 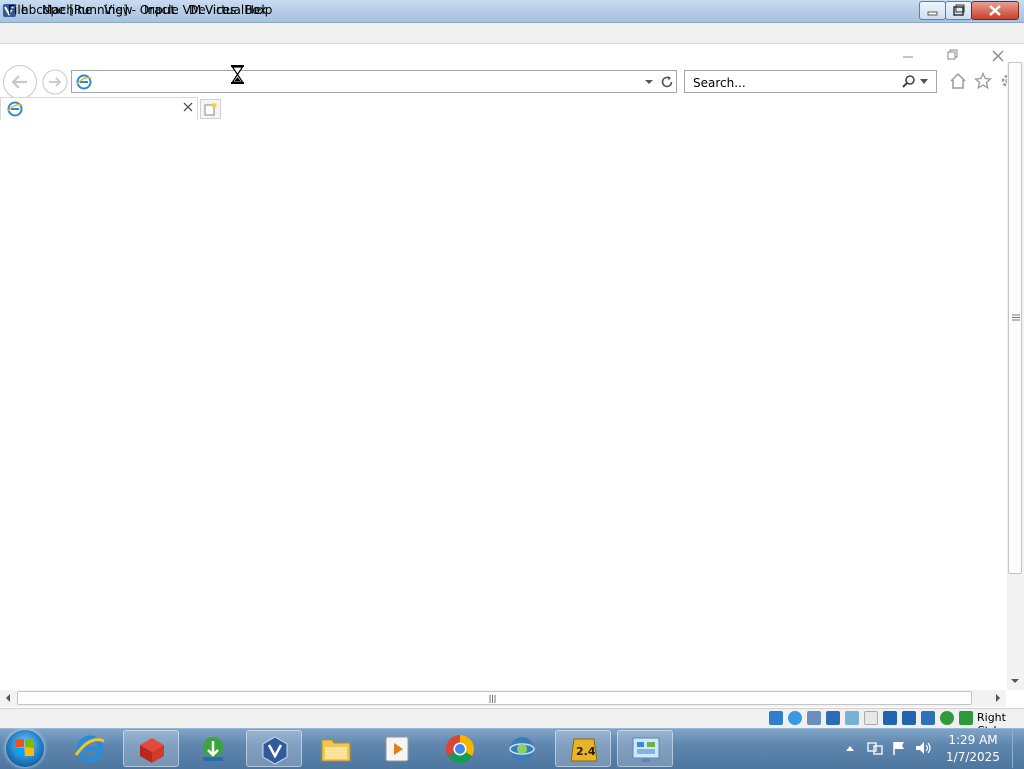 I want to click on minimize-button, so click(x=932, y=10).